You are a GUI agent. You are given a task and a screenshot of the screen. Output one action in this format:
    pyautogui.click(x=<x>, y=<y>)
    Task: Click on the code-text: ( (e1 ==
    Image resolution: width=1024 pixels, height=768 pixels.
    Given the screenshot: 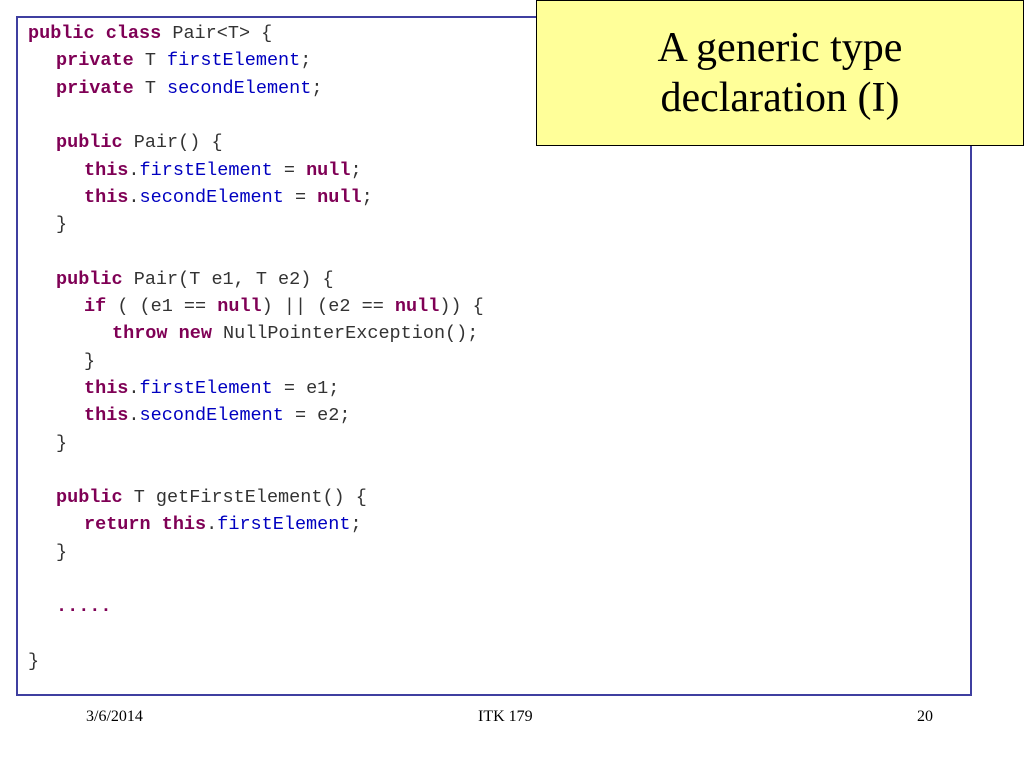 What is the action you would take?
    pyautogui.click(x=162, y=306)
    